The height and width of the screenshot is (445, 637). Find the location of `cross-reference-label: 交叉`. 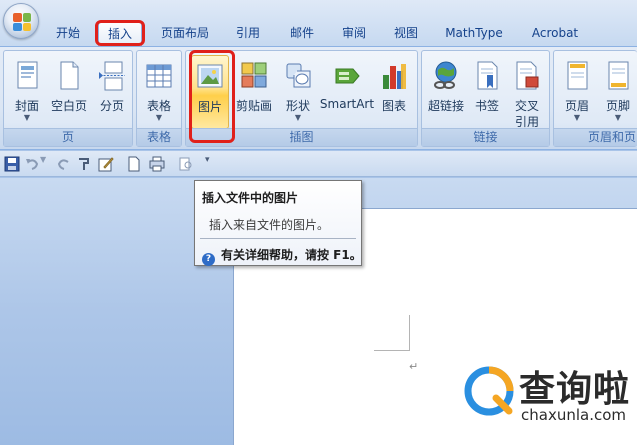

cross-reference-label: 交叉 is located at coordinates (526, 106).